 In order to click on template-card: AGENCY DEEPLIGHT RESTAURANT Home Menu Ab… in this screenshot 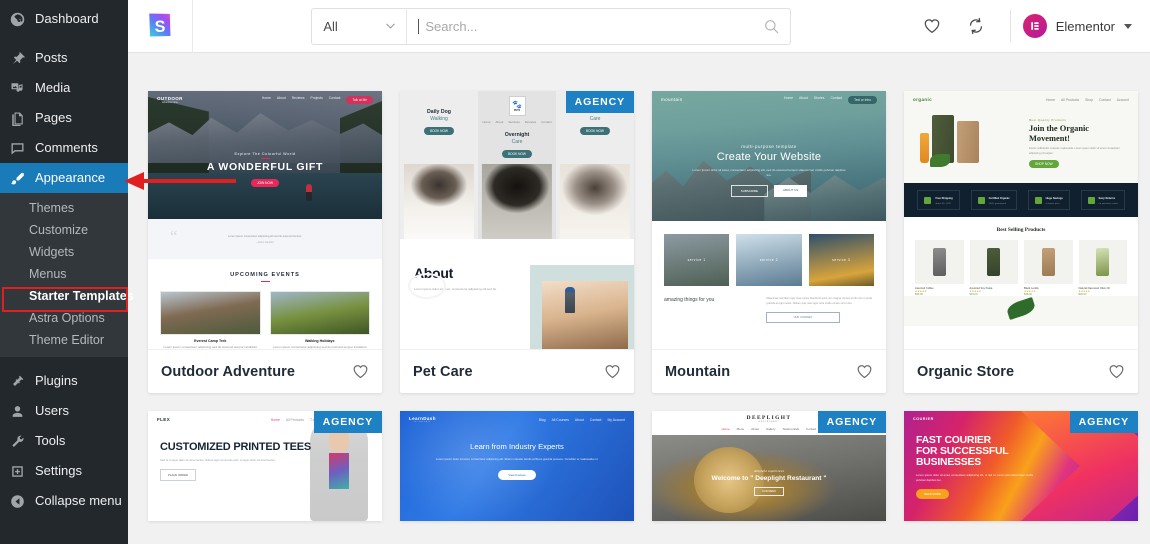, I will do `click(769, 466)`.